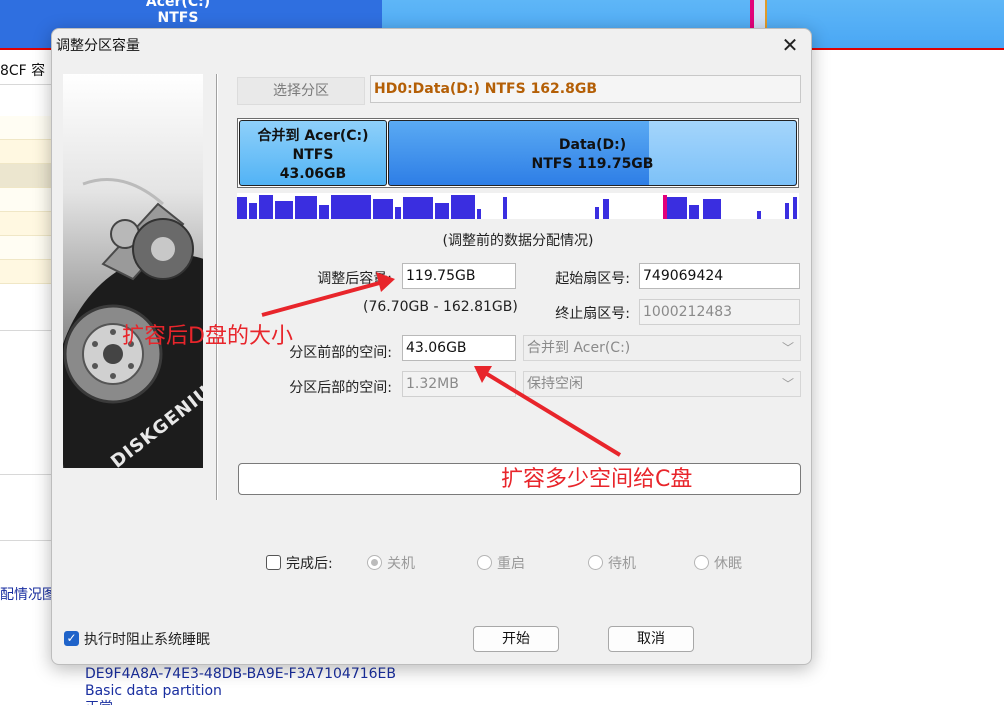 The height and width of the screenshot is (705, 1004). I want to click on arrow-to-capacity, so click(322, 298).